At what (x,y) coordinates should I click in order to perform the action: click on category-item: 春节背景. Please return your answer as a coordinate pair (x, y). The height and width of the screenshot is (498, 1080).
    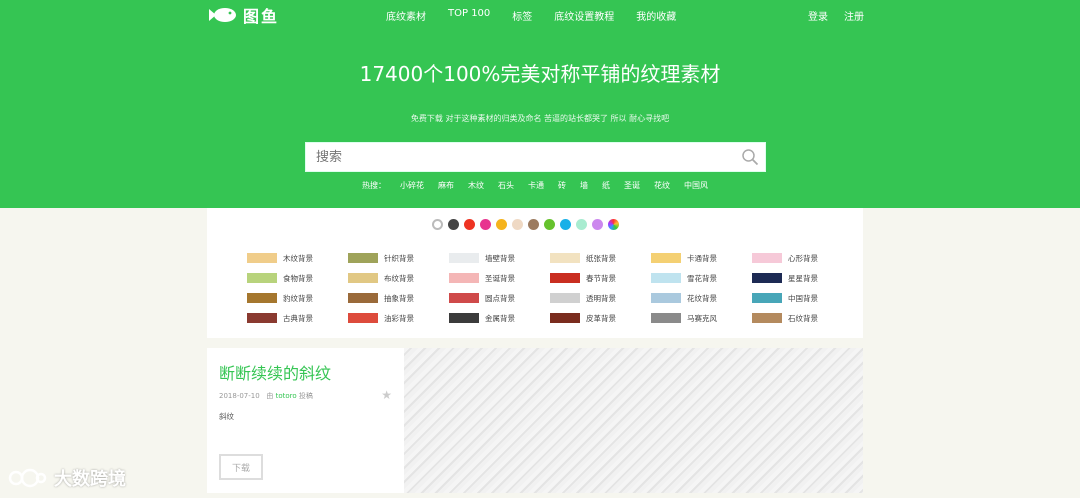
    Looking at the image, I should click on (600, 278).